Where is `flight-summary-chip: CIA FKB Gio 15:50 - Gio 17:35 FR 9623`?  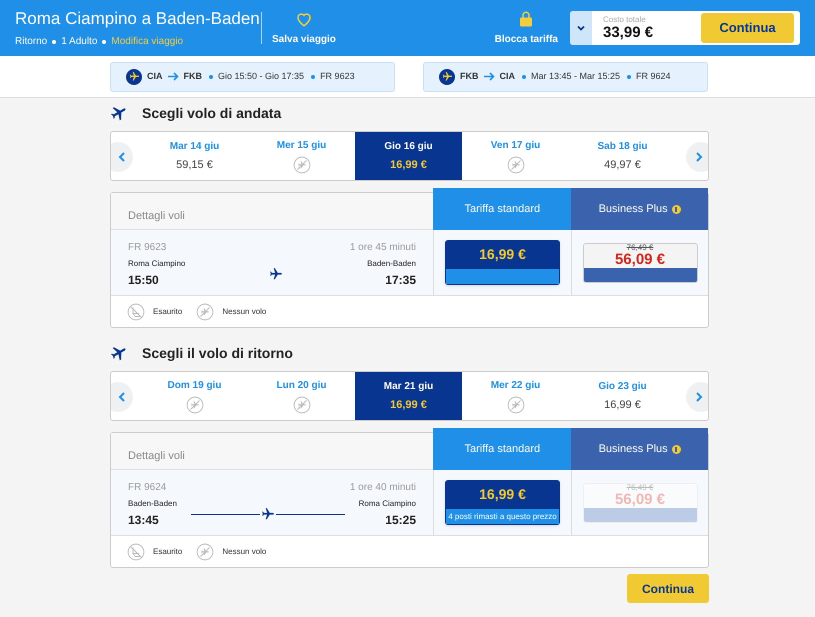 flight-summary-chip: CIA FKB Gio 15:50 - Gio 17:35 FR 9623 is located at coordinates (252, 77).